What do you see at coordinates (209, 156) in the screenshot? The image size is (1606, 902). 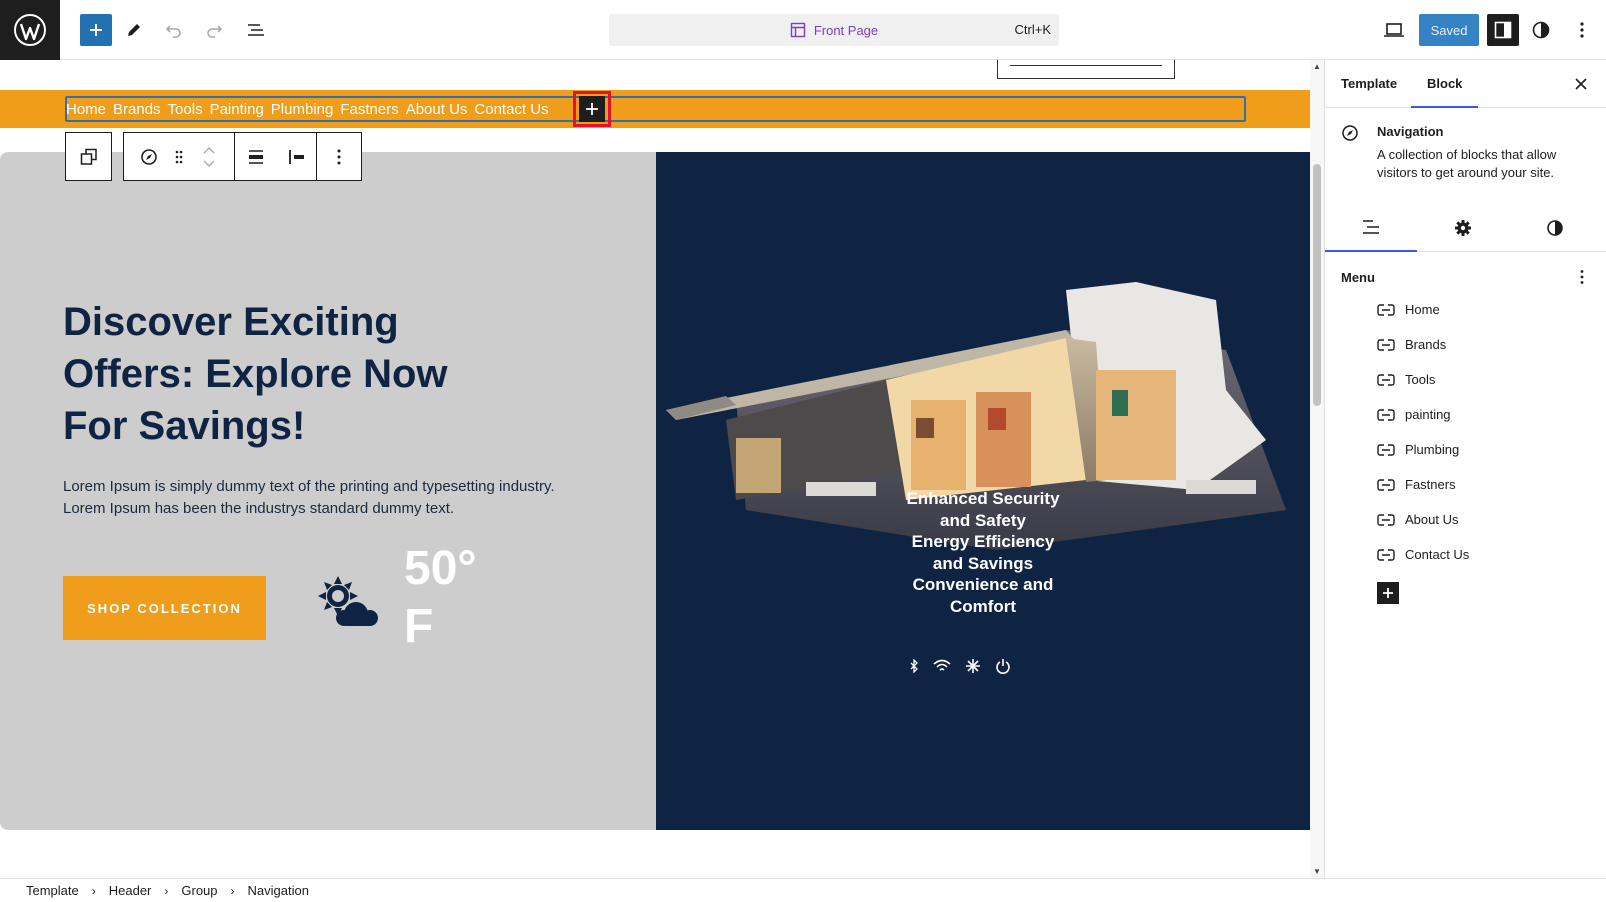 I see `move-up-down-buttons` at bounding box center [209, 156].